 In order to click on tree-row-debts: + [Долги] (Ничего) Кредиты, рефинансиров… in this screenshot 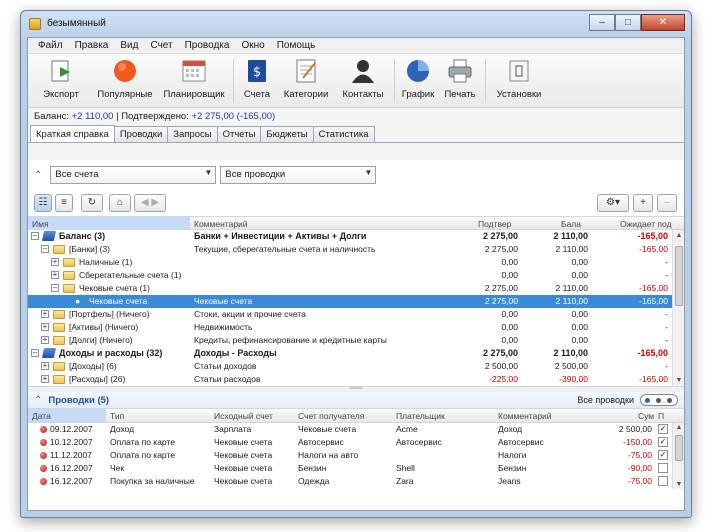, I will do `click(350, 340)`.